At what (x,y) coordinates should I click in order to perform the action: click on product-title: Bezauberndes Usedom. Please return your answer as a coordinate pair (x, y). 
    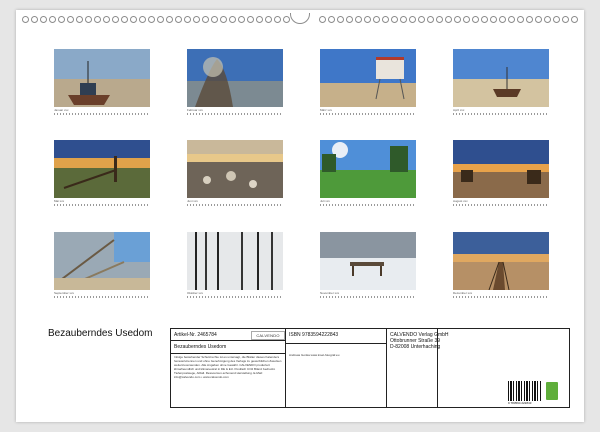
    Looking at the image, I should click on (200, 347).